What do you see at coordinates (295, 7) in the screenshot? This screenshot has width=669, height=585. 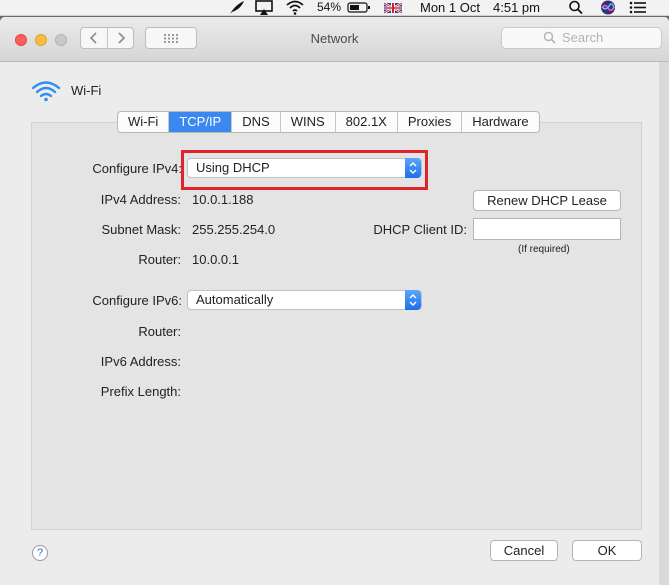 I see `wifi-icon` at bounding box center [295, 7].